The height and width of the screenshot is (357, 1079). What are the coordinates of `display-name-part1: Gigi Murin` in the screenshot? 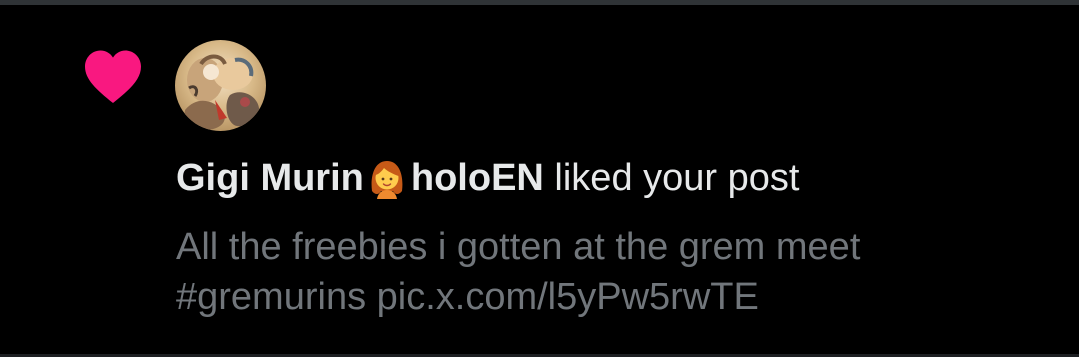 It's located at (270, 178).